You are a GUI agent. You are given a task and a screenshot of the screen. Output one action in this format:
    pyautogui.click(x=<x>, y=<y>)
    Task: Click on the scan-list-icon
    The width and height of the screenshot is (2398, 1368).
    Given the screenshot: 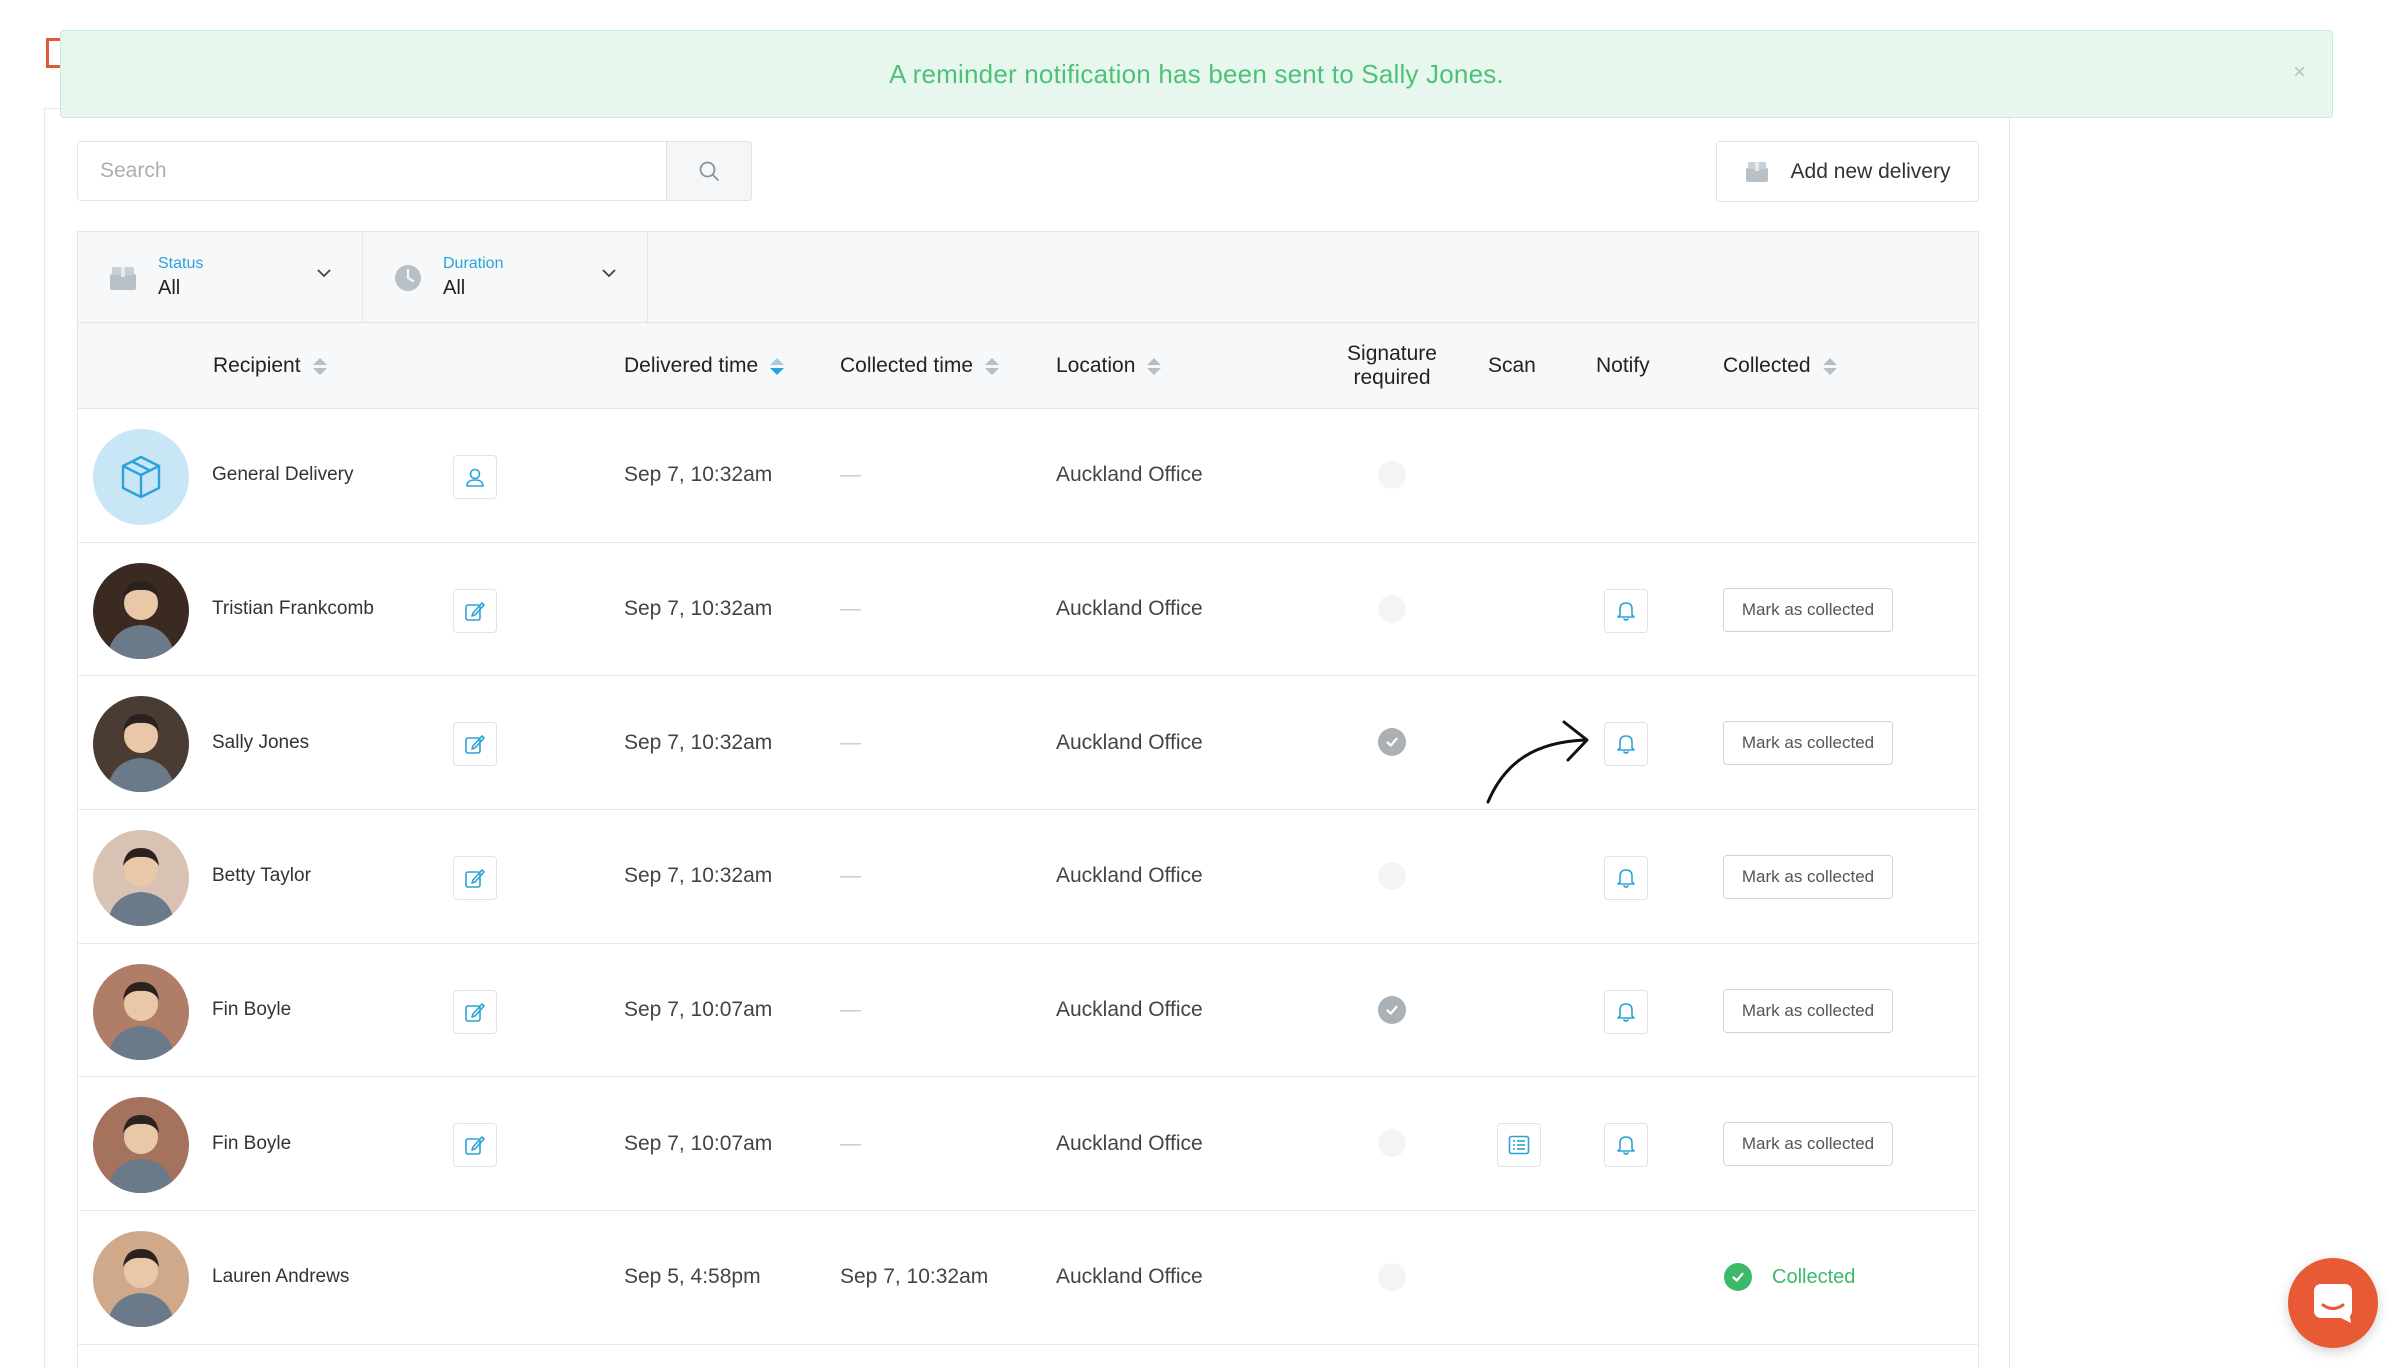 What is the action you would take?
    pyautogui.click(x=1519, y=1145)
    